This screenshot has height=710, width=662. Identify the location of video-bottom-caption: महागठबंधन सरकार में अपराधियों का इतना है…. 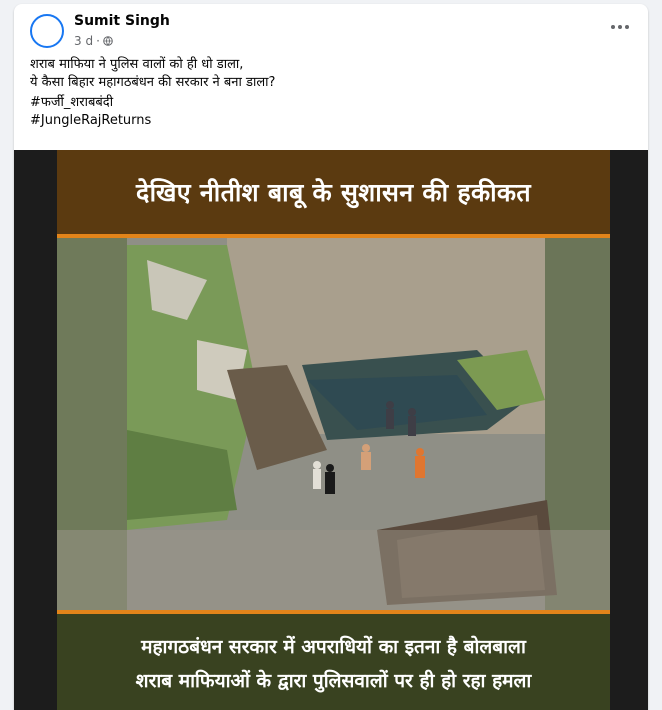
(333, 660).